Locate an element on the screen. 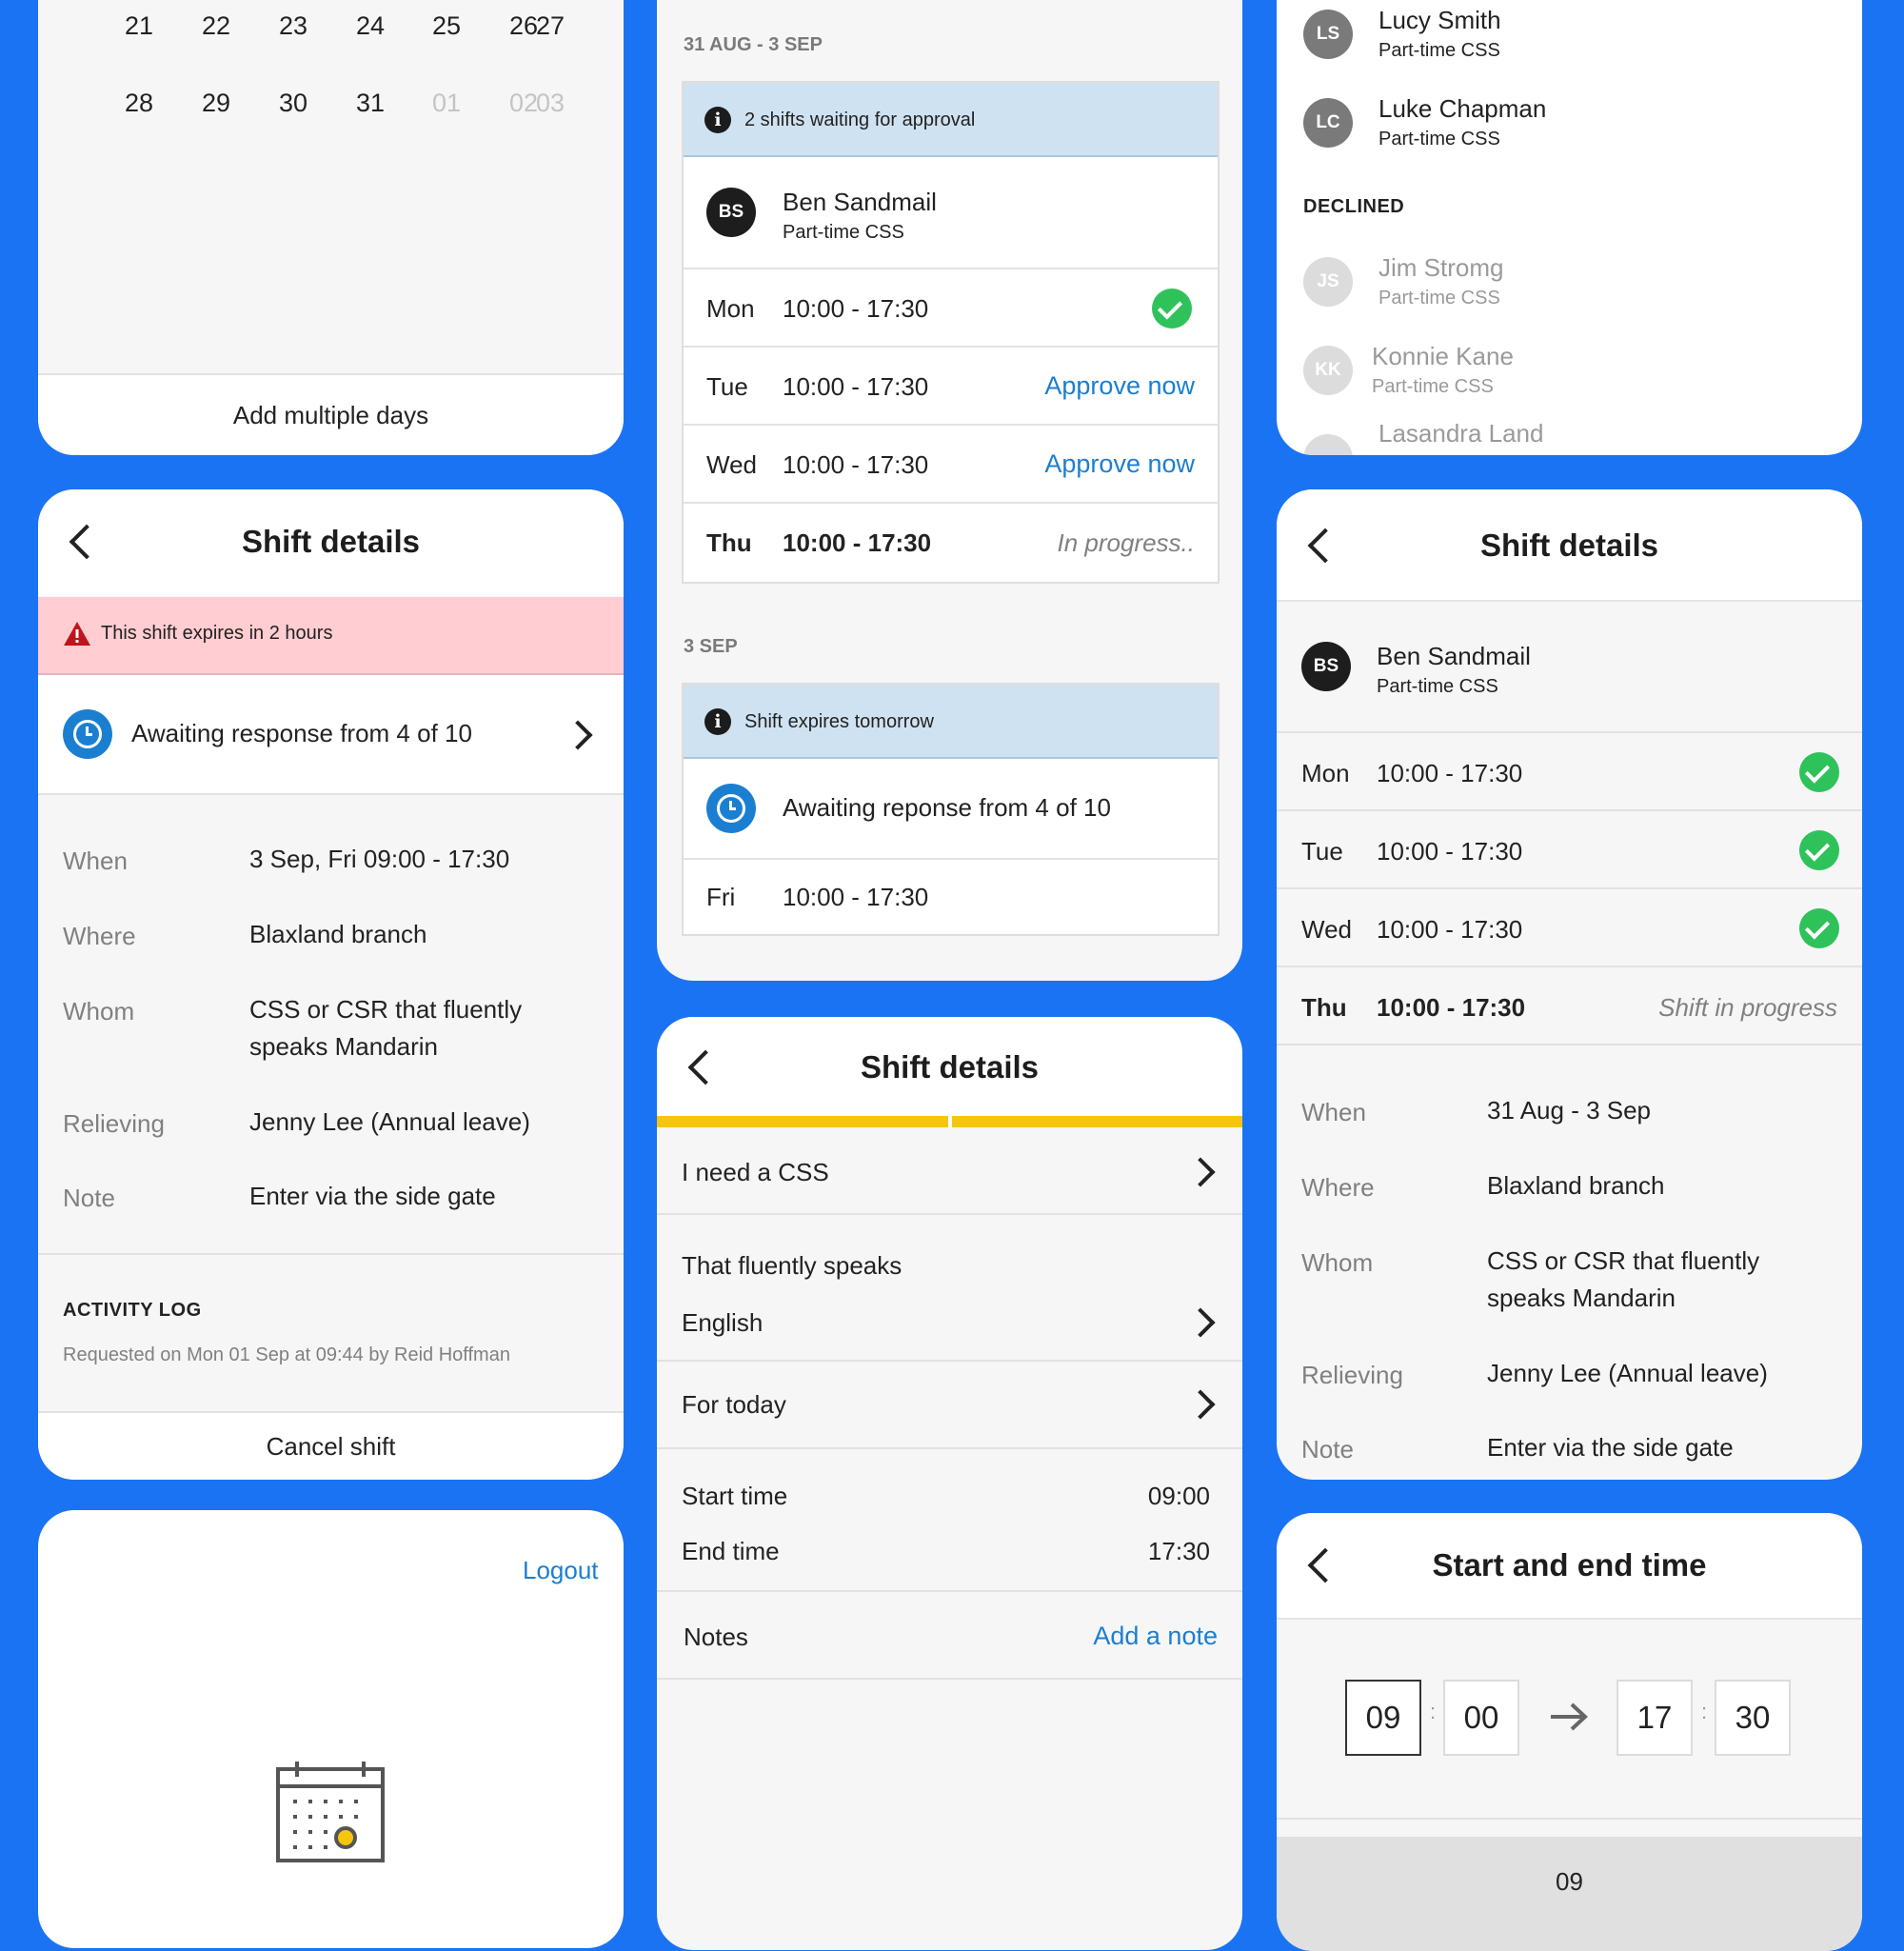  time-wheel: 09 is located at coordinates (1569, 1894).